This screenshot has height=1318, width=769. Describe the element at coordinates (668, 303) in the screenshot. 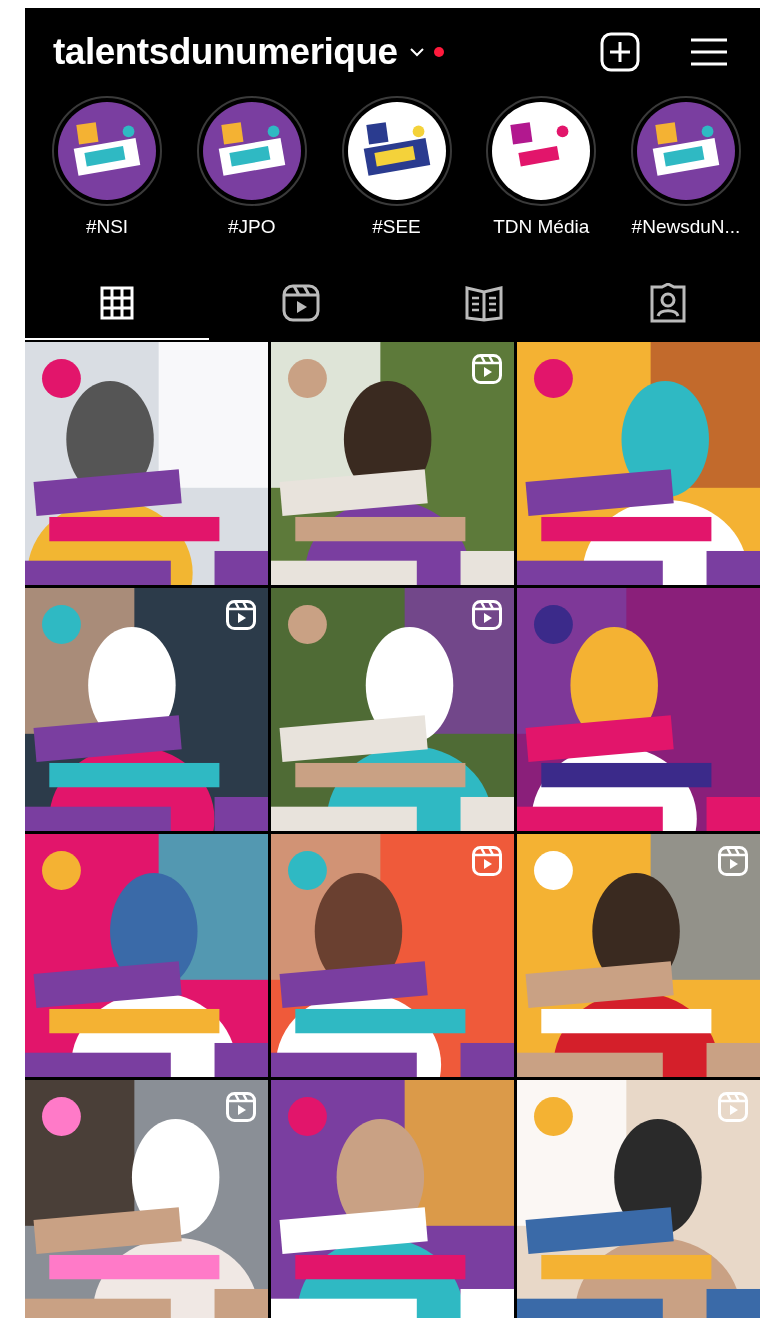

I see `tagged-person-icon` at that location.